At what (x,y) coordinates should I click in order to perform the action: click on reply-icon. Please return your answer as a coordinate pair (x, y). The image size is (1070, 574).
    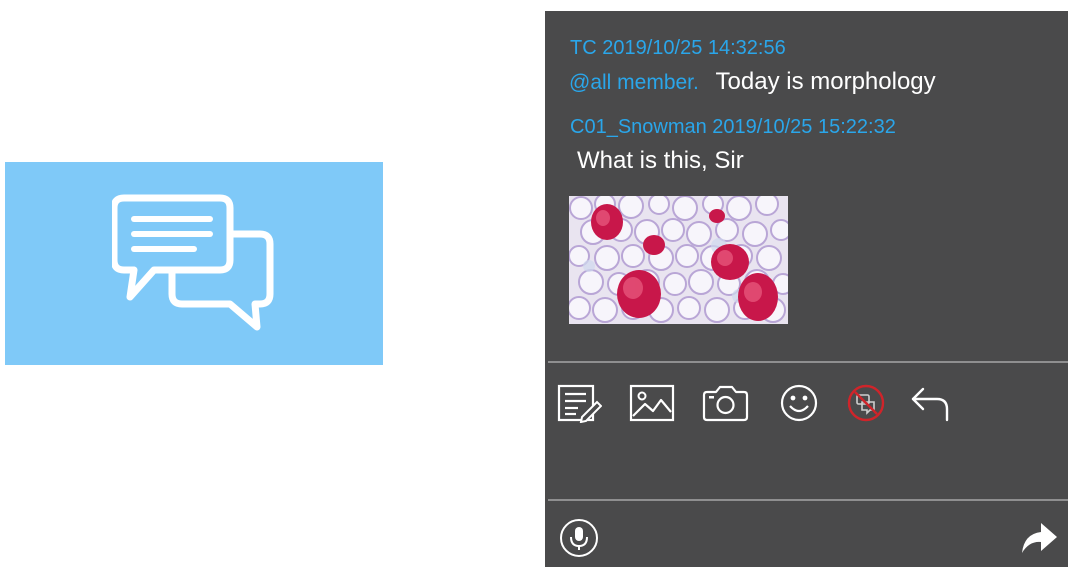
    Looking at the image, I should click on (930, 404).